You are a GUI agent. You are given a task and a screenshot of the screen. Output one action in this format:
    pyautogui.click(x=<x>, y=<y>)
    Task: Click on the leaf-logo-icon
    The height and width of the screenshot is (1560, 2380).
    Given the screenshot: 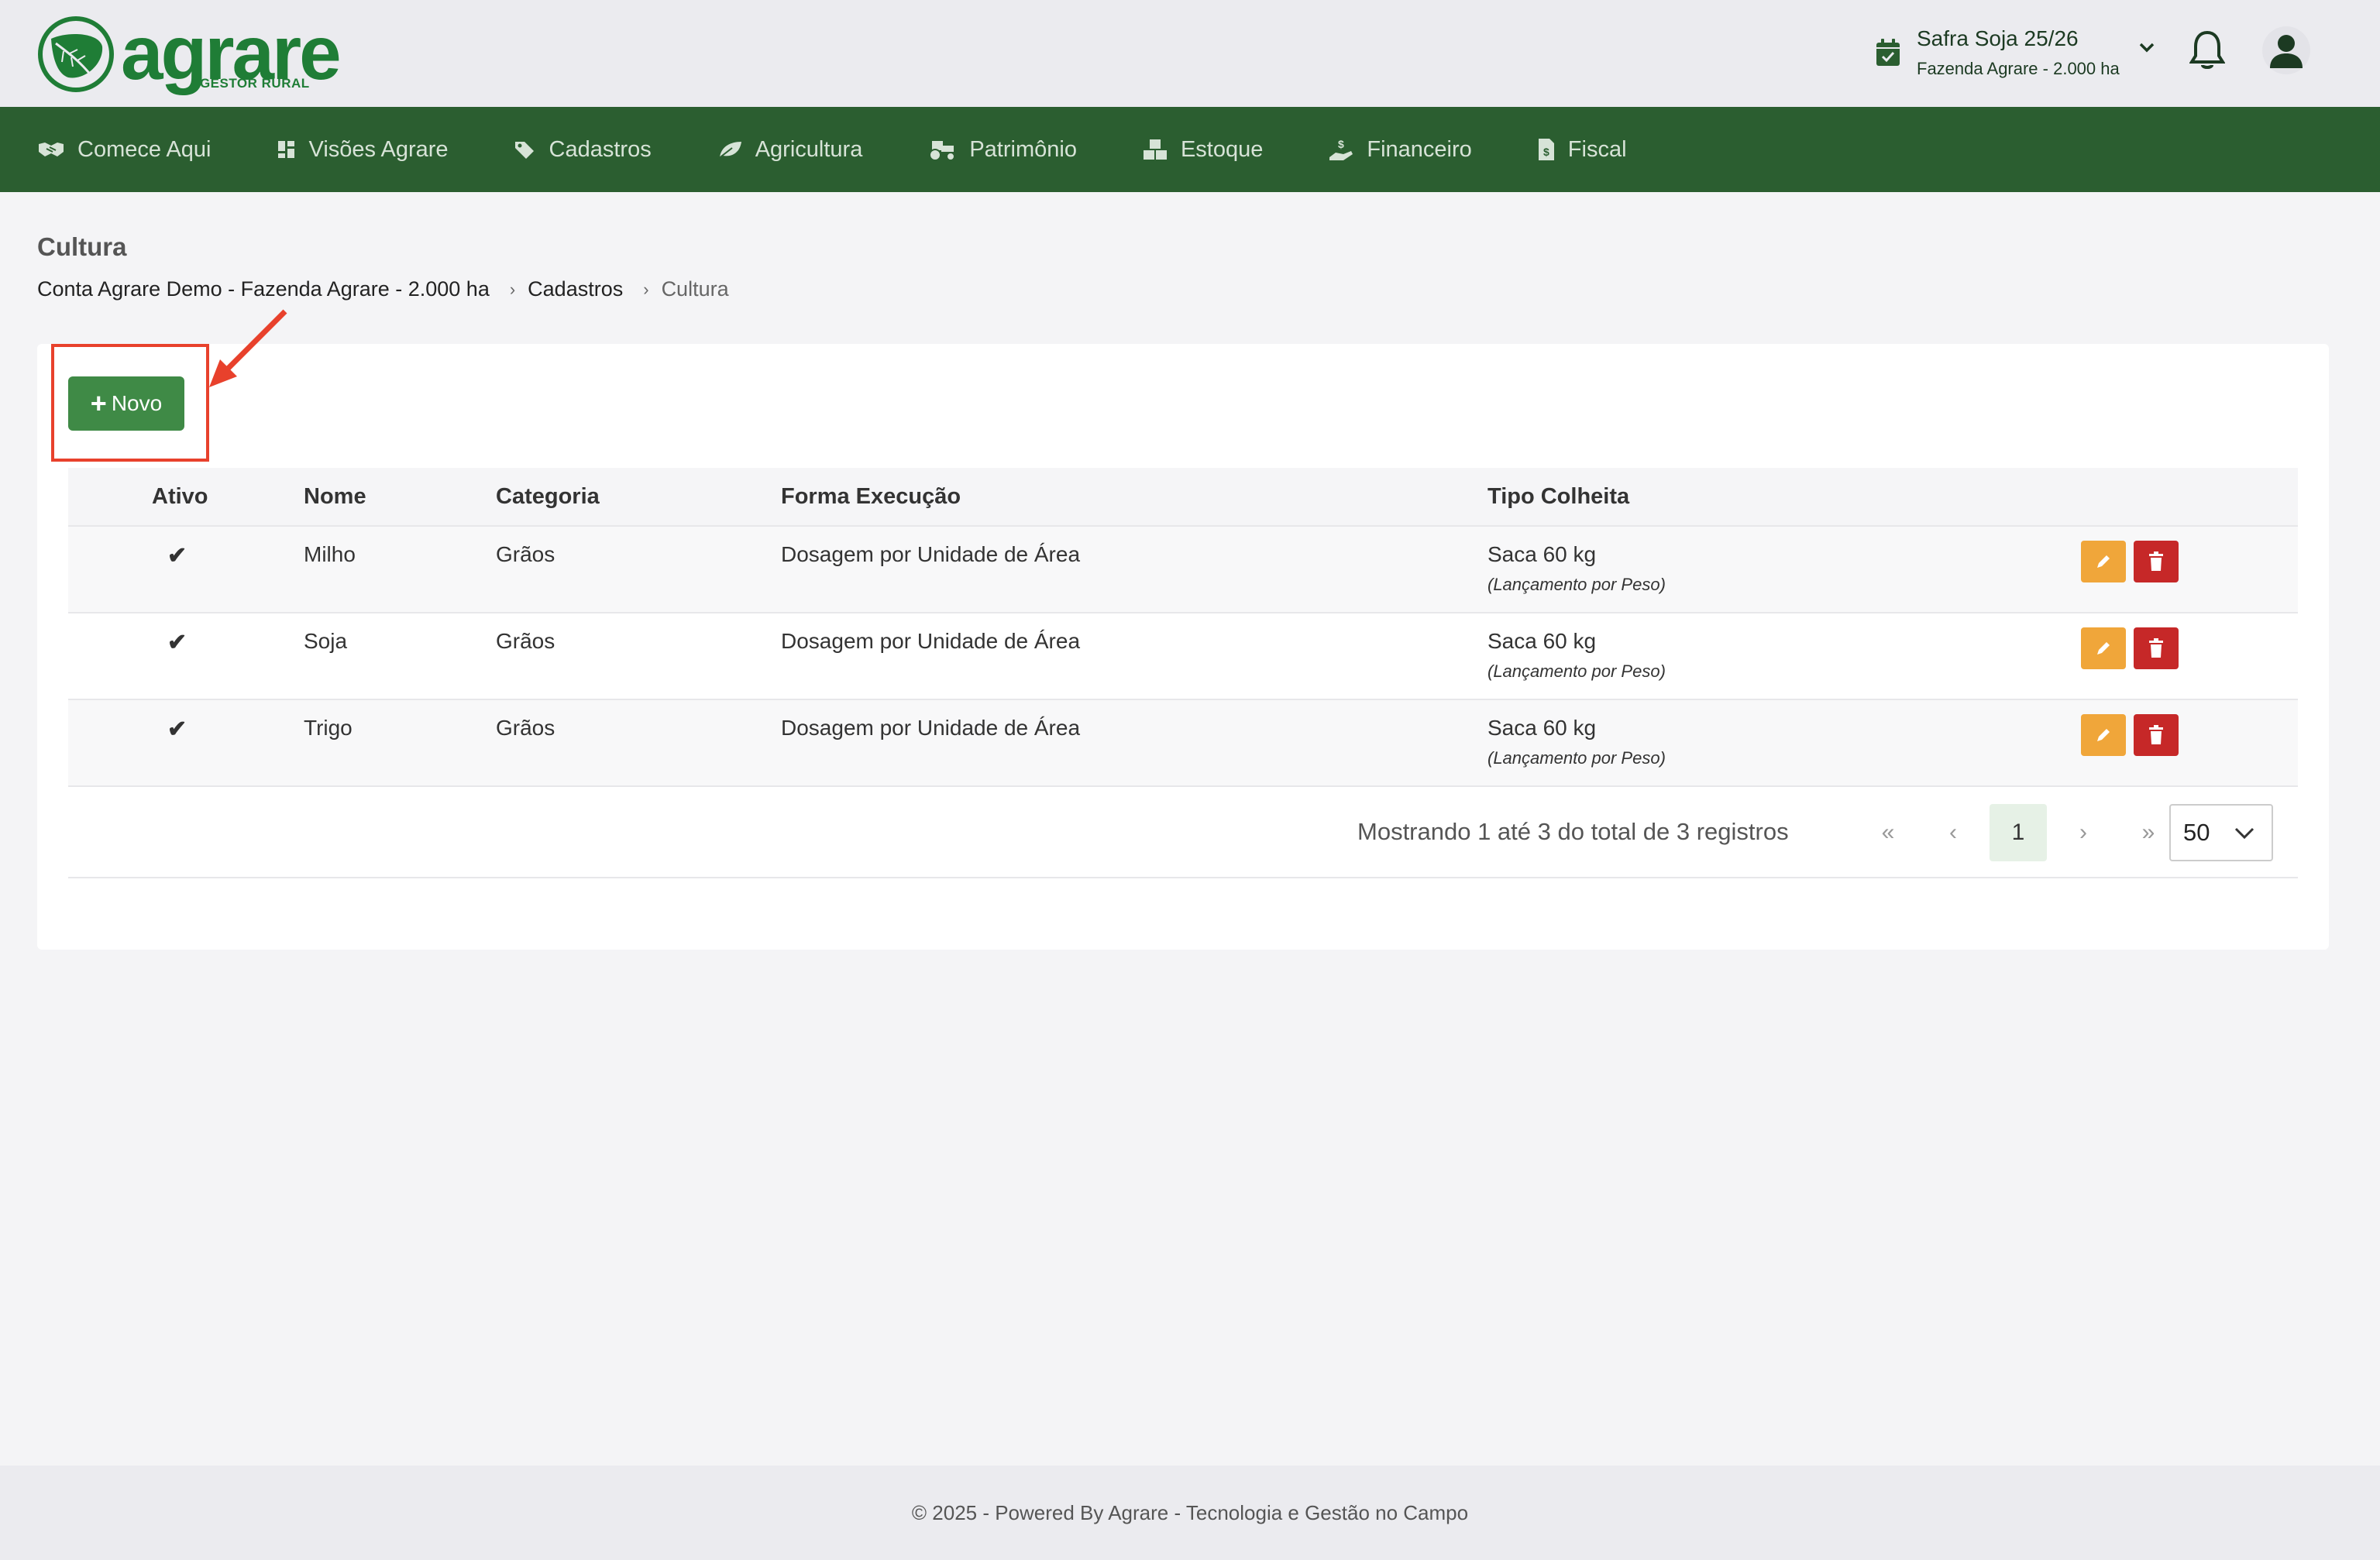 What is the action you would take?
    pyautogui.click(x=76, y=54)
    